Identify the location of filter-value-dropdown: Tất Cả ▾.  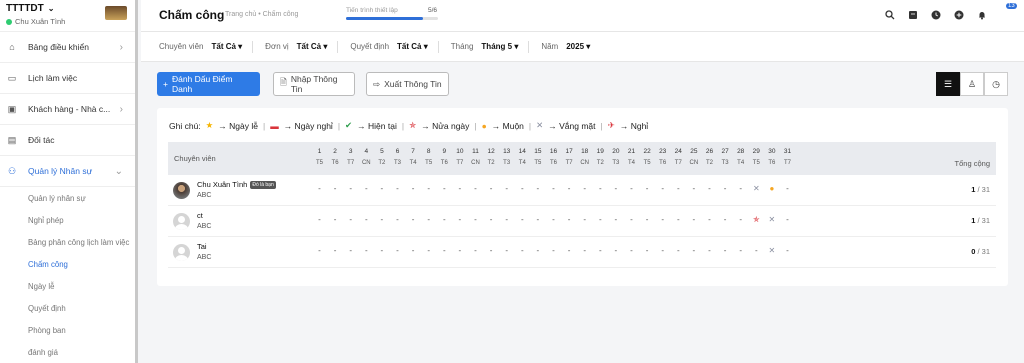
(412, 46).